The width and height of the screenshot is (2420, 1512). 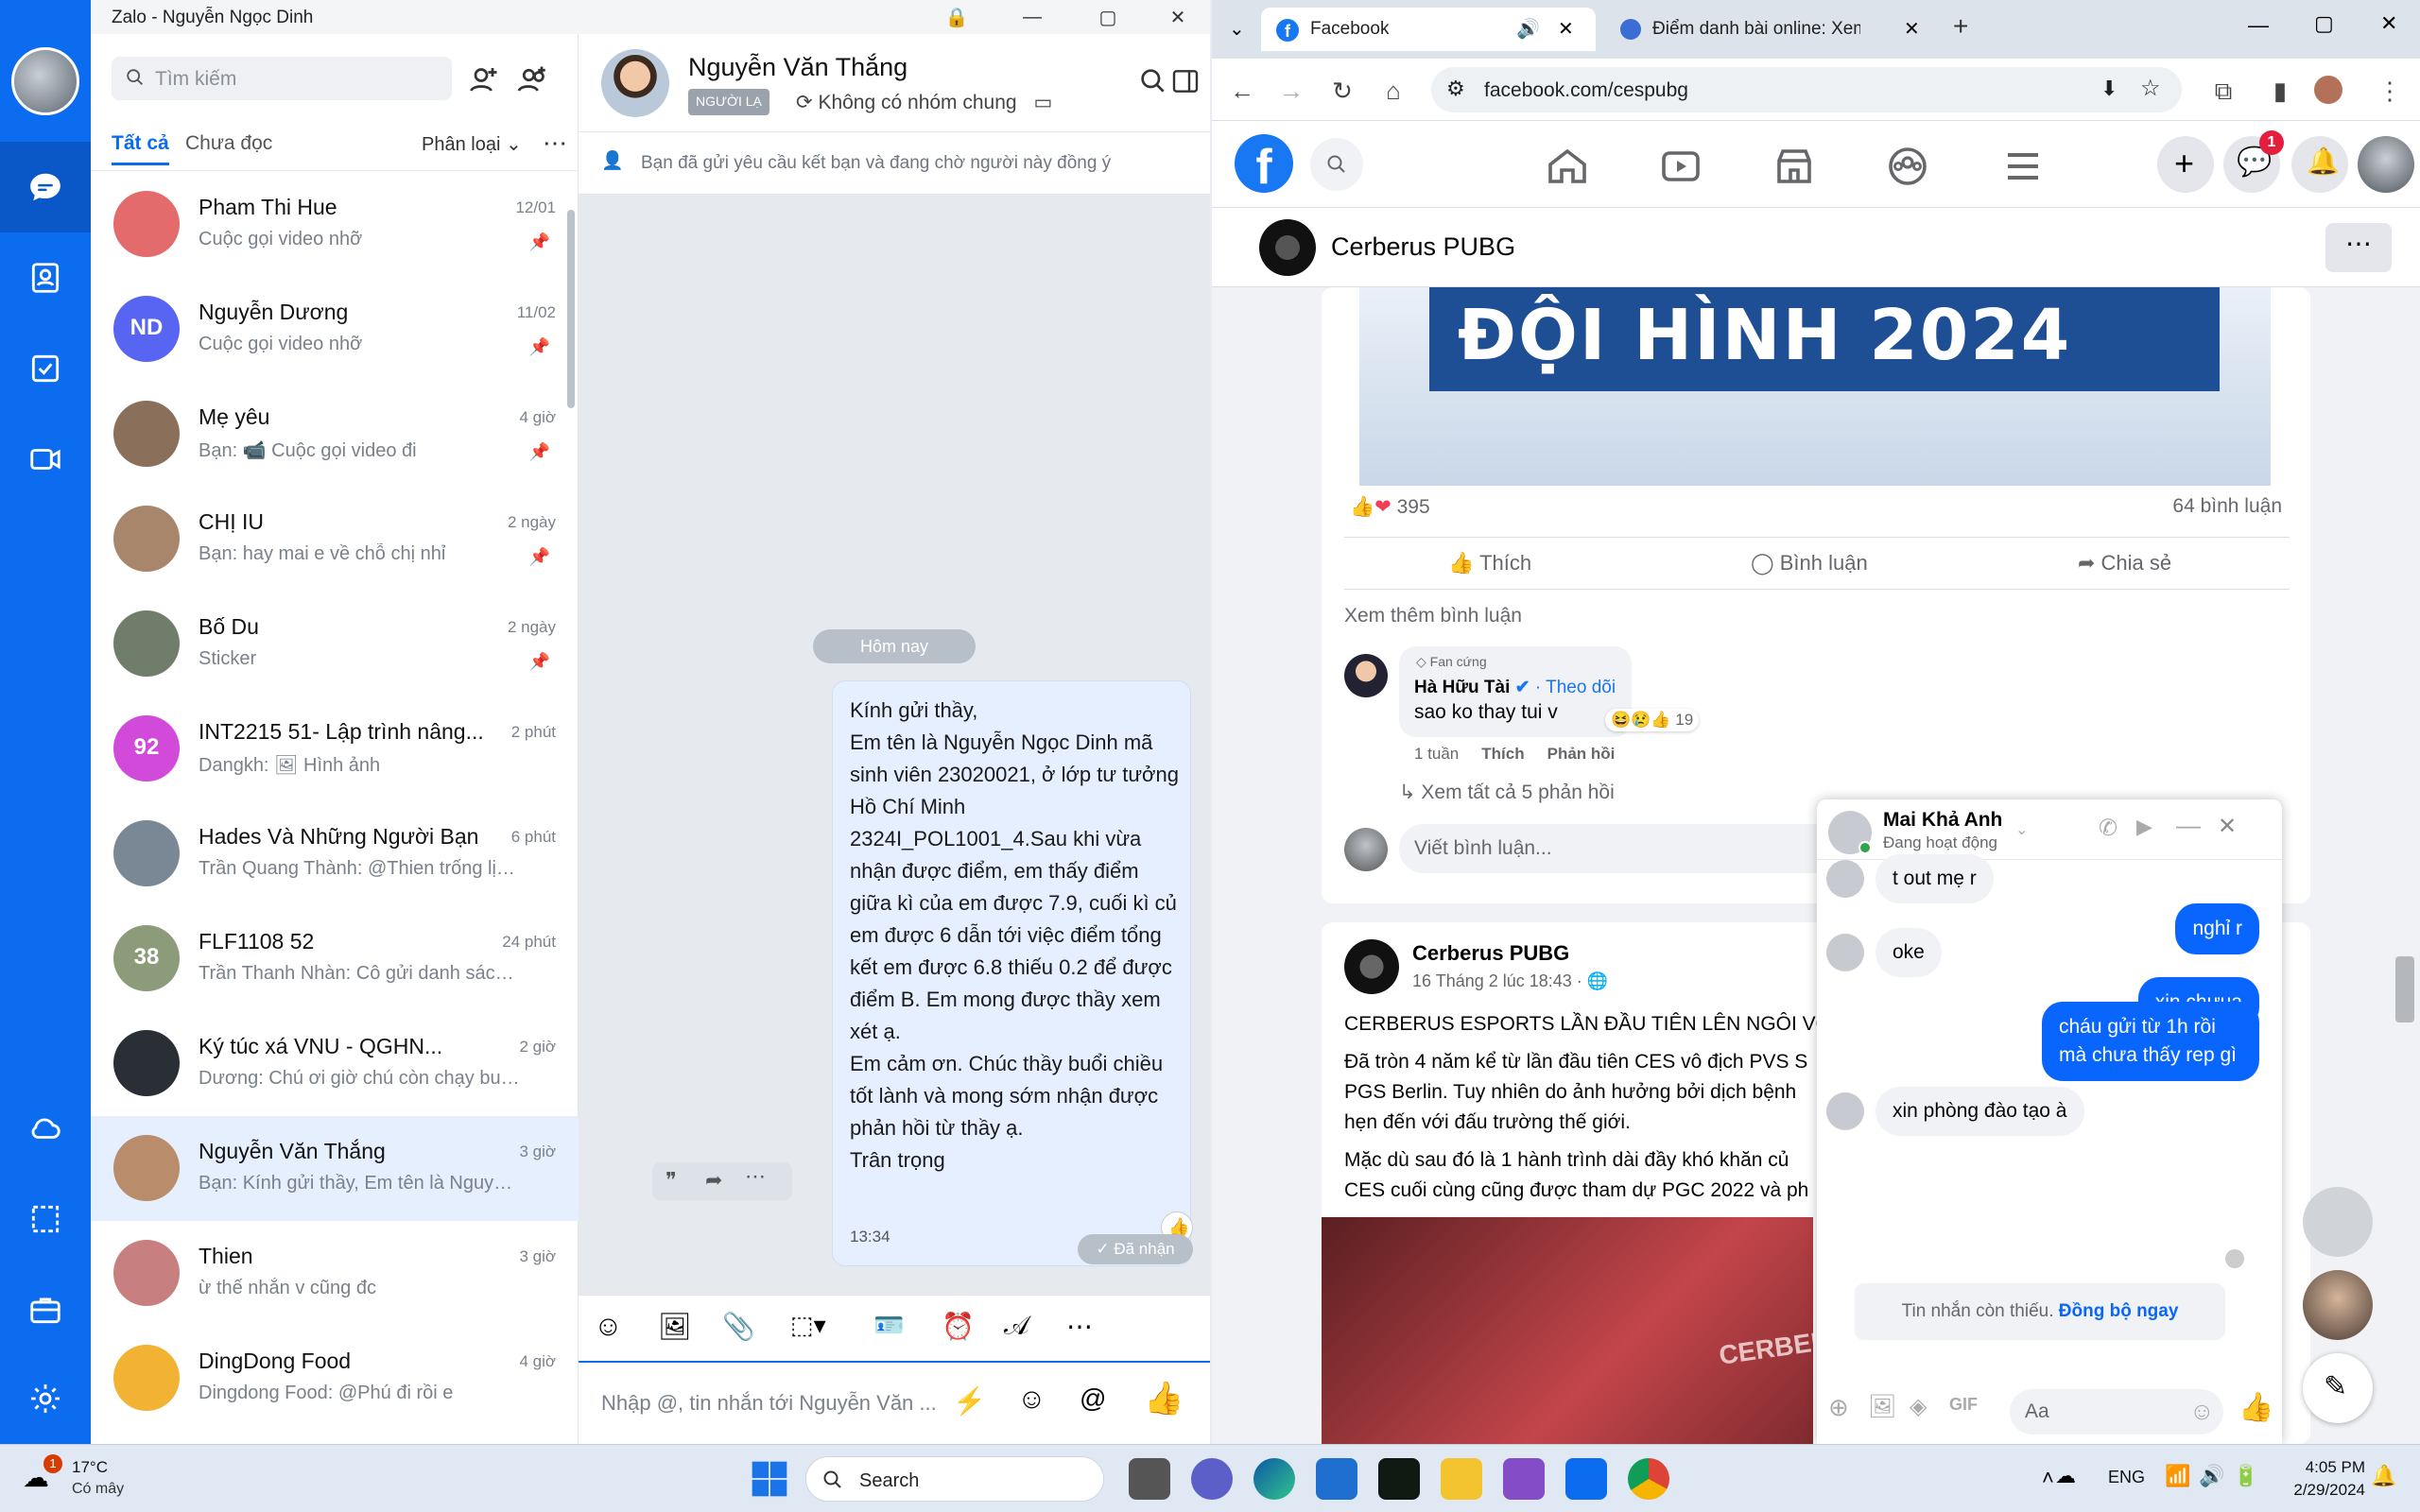 What do you see at coordinates (1515, 687) in the screenshot?
I see `commenter-name: Hà Hữu Tài ✔ · Theo dõi` at bounding box center [1515, 687].